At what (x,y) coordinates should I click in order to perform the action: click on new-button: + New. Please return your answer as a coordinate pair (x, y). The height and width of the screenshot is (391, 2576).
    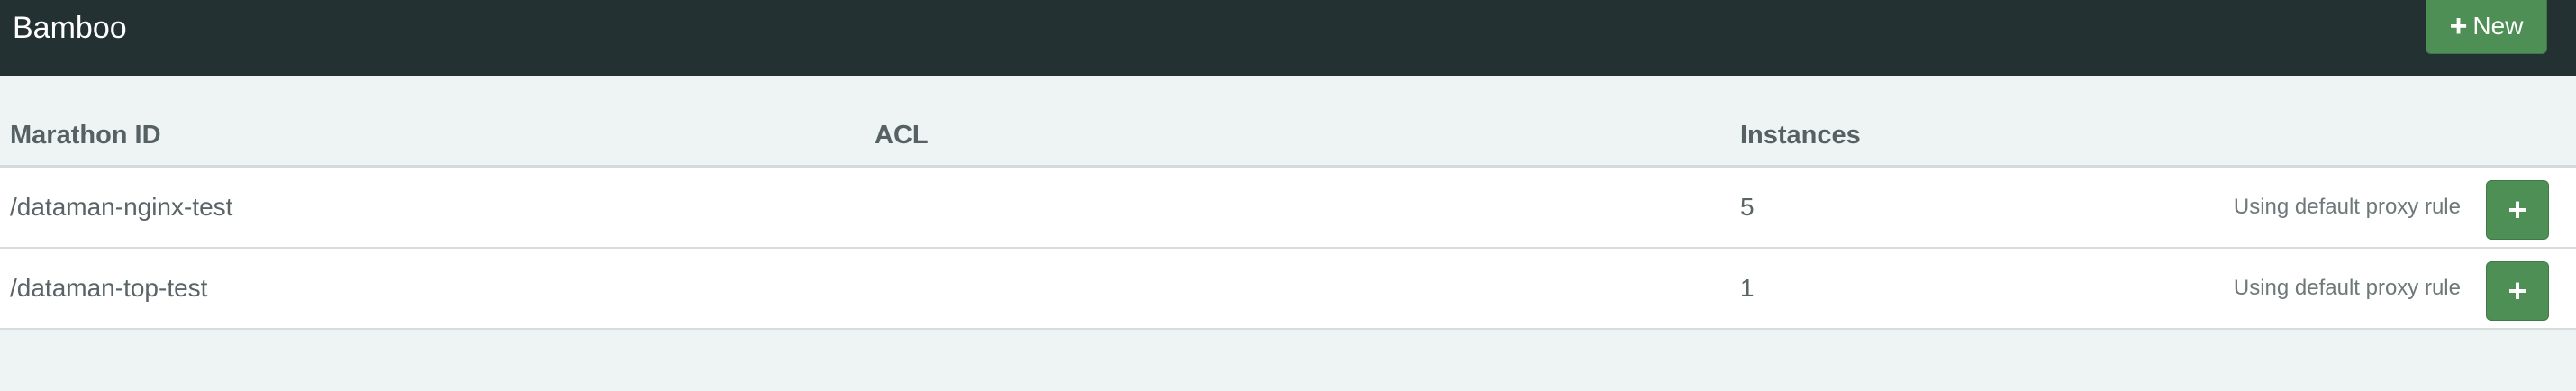
    Looking at the image, I should click on (2486, 27).